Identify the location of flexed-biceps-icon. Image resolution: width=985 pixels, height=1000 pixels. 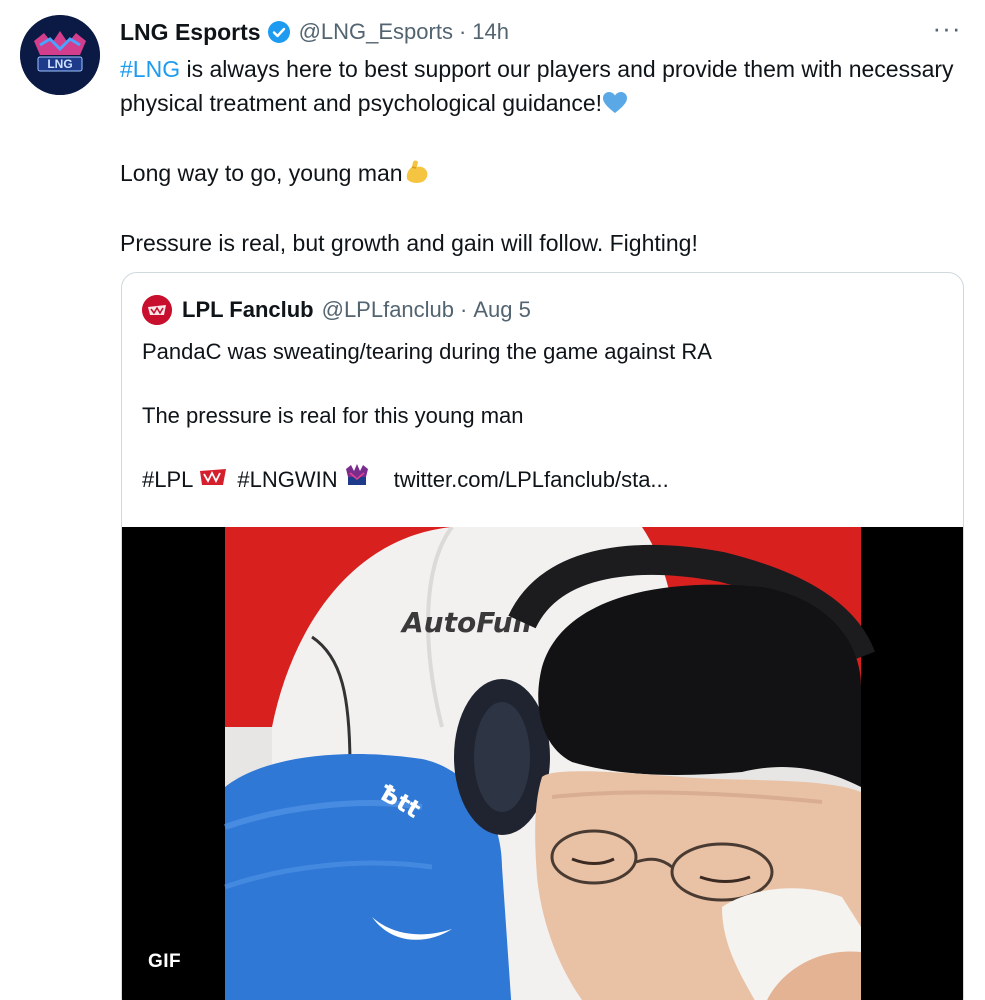
(417, 176).